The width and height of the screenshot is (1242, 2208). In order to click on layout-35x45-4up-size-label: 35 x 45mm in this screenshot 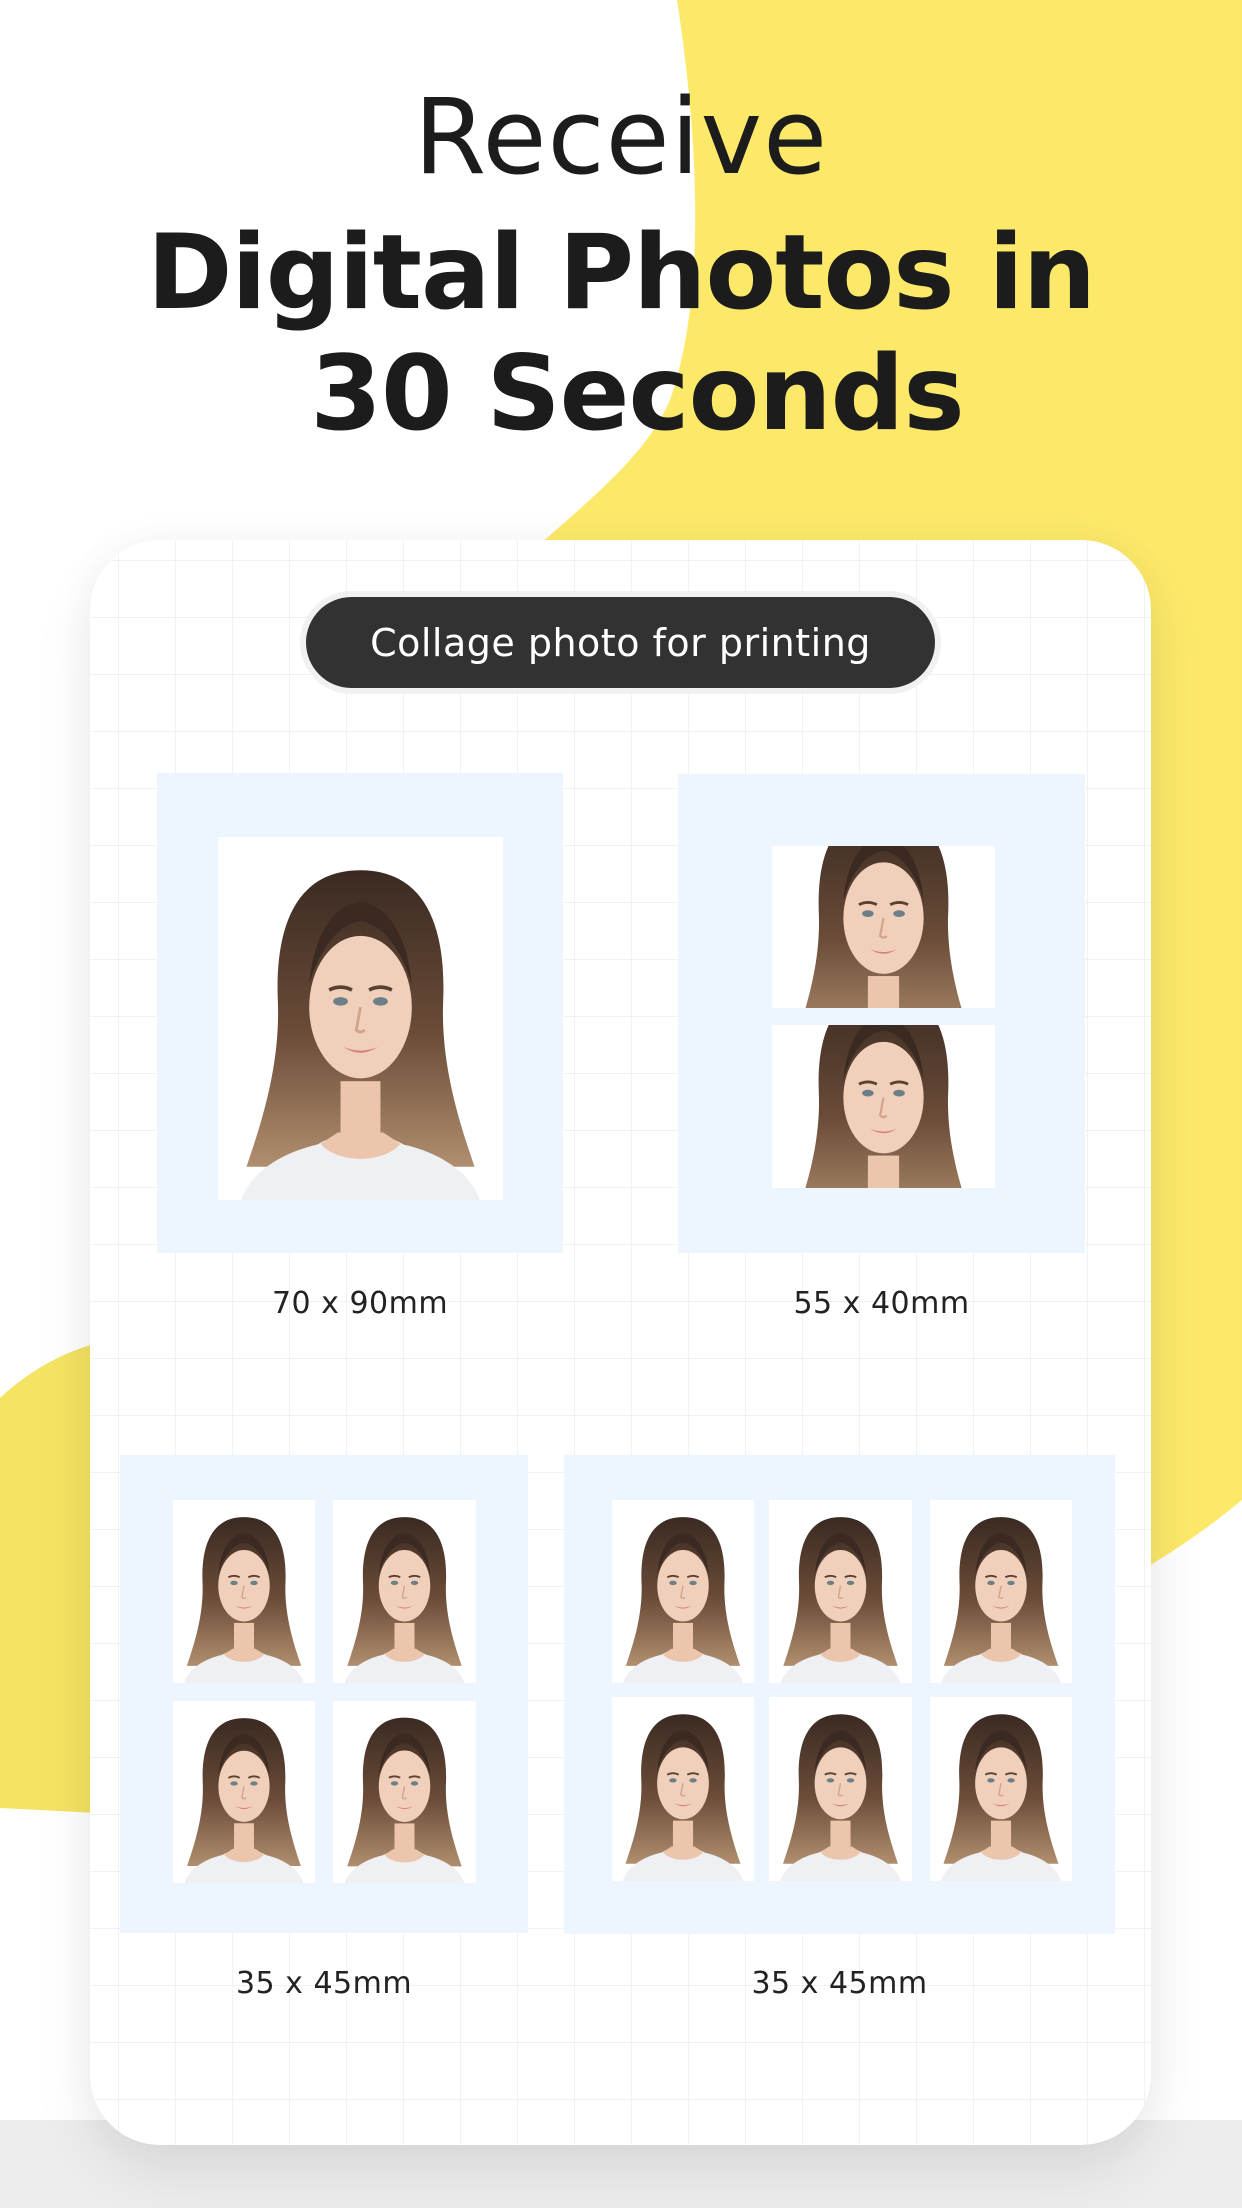, I will do `click(324, 1983)`.